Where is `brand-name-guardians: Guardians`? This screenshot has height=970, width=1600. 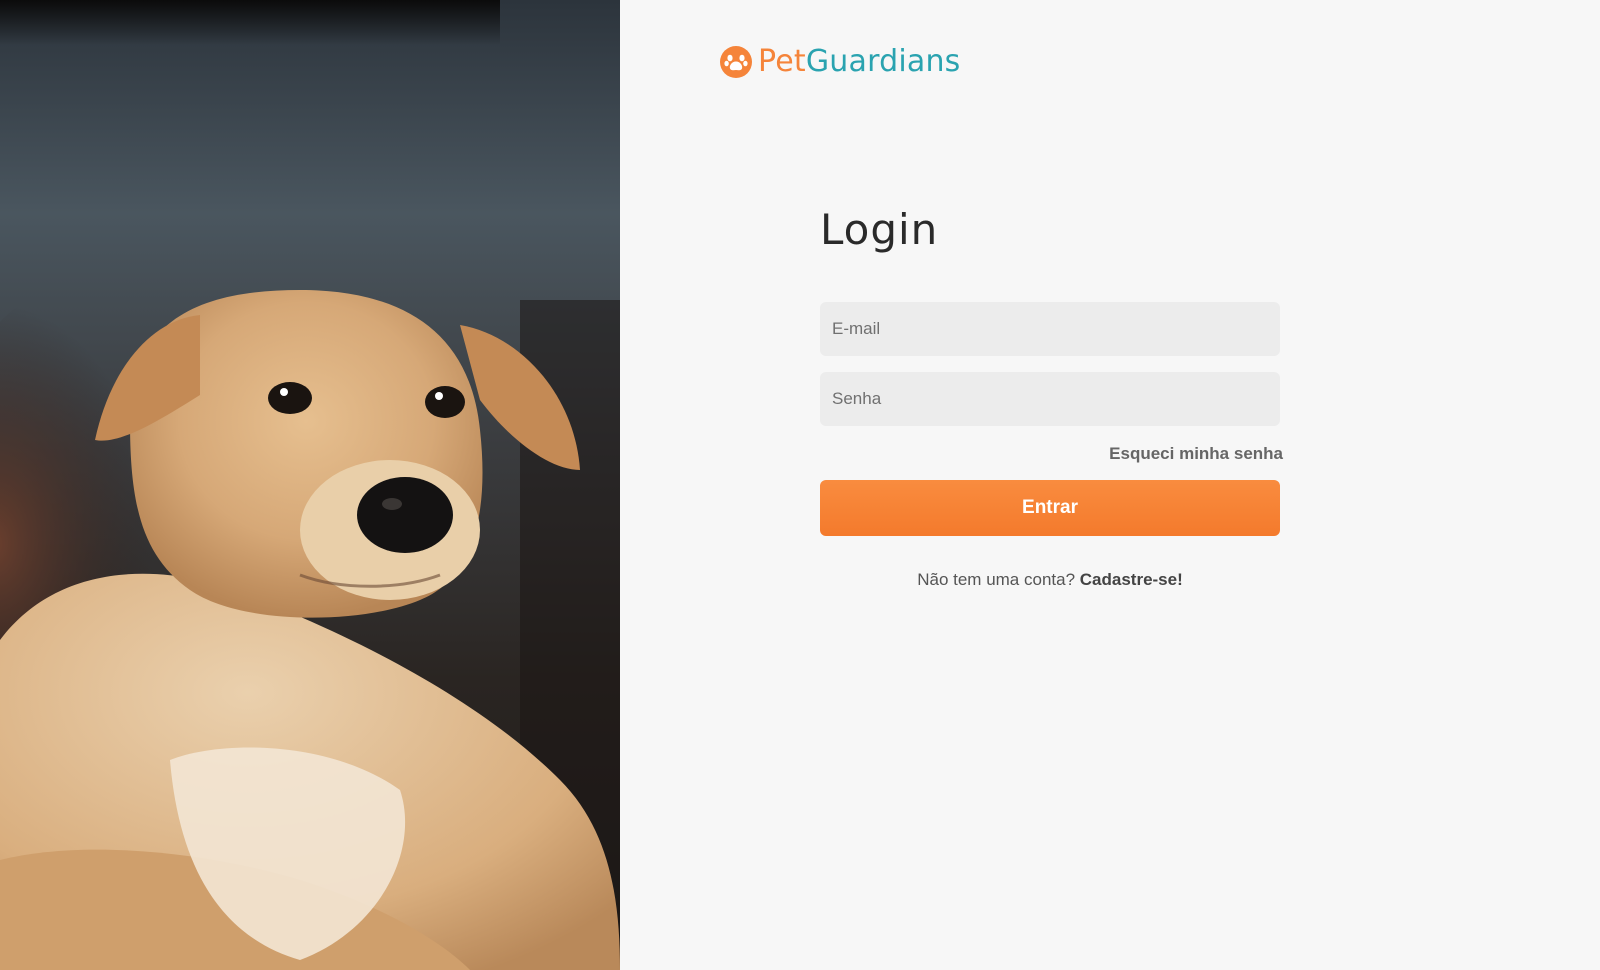 brand-name-guardians: Guardians is located at coordinates (883, 61).